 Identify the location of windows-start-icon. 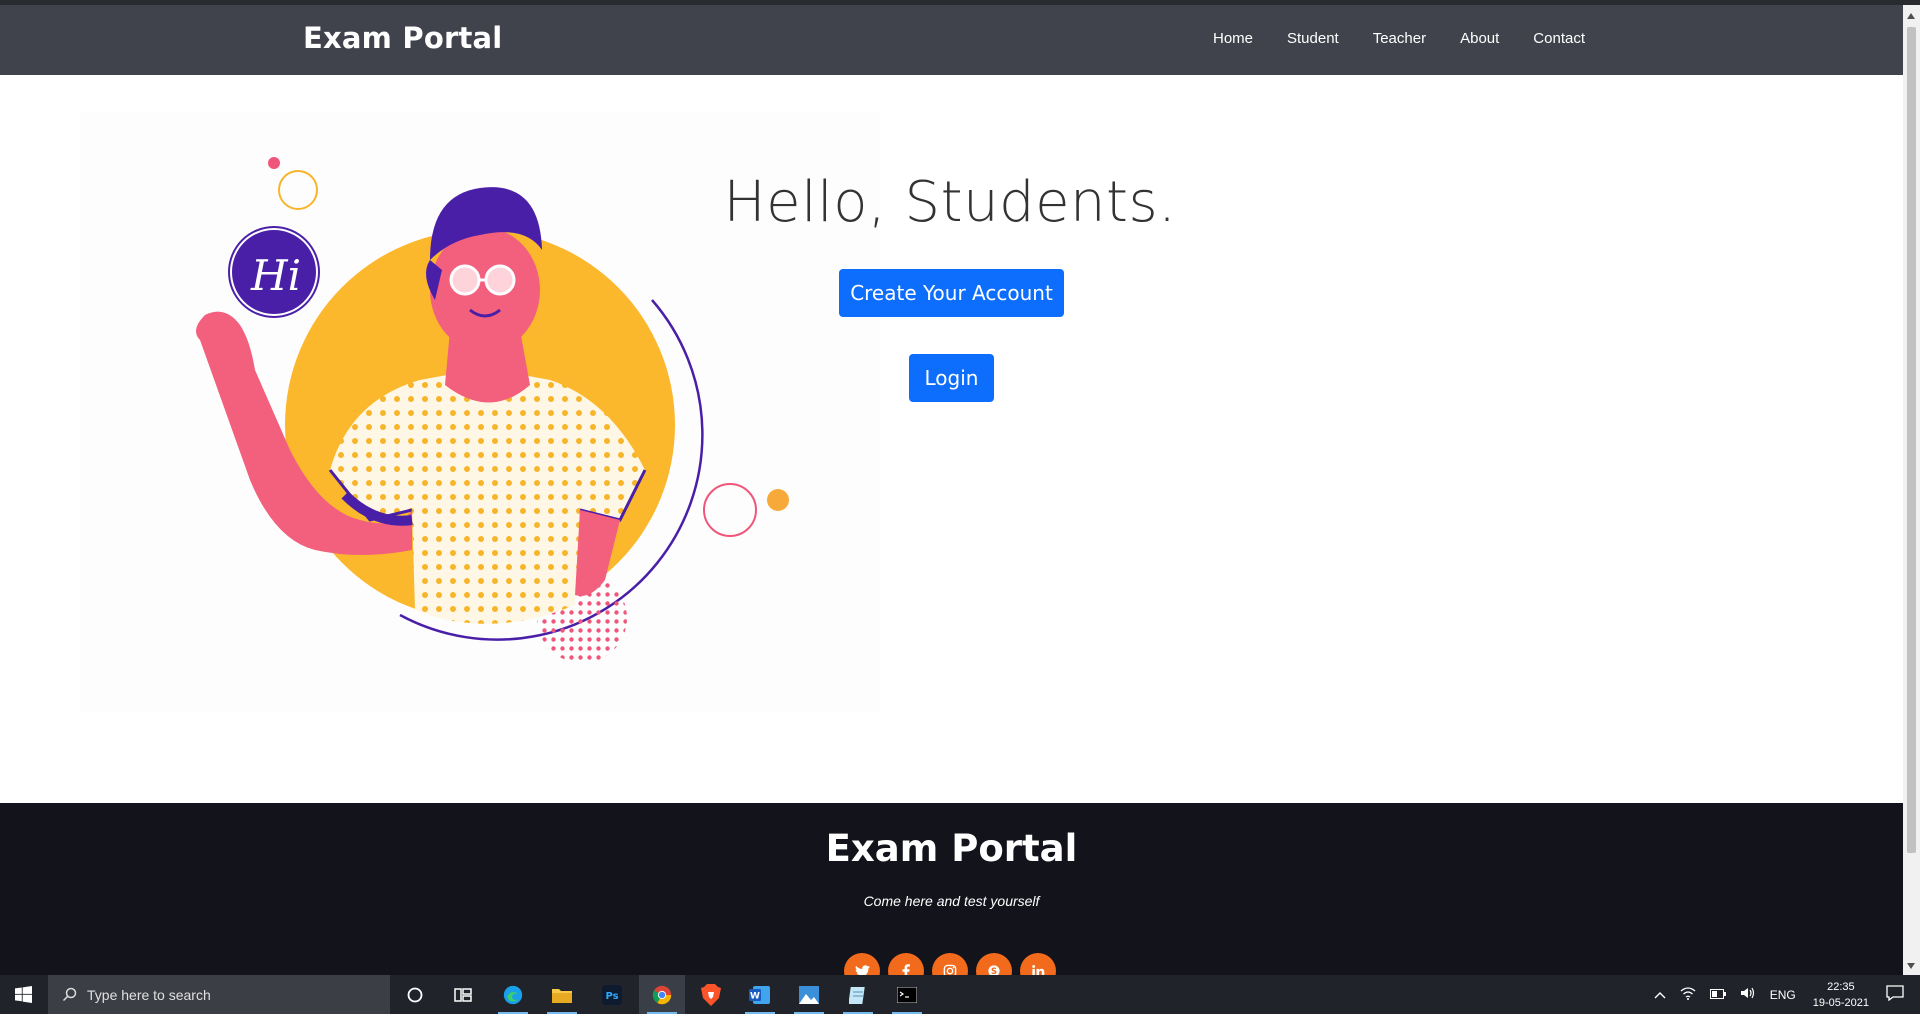
(23, 994).